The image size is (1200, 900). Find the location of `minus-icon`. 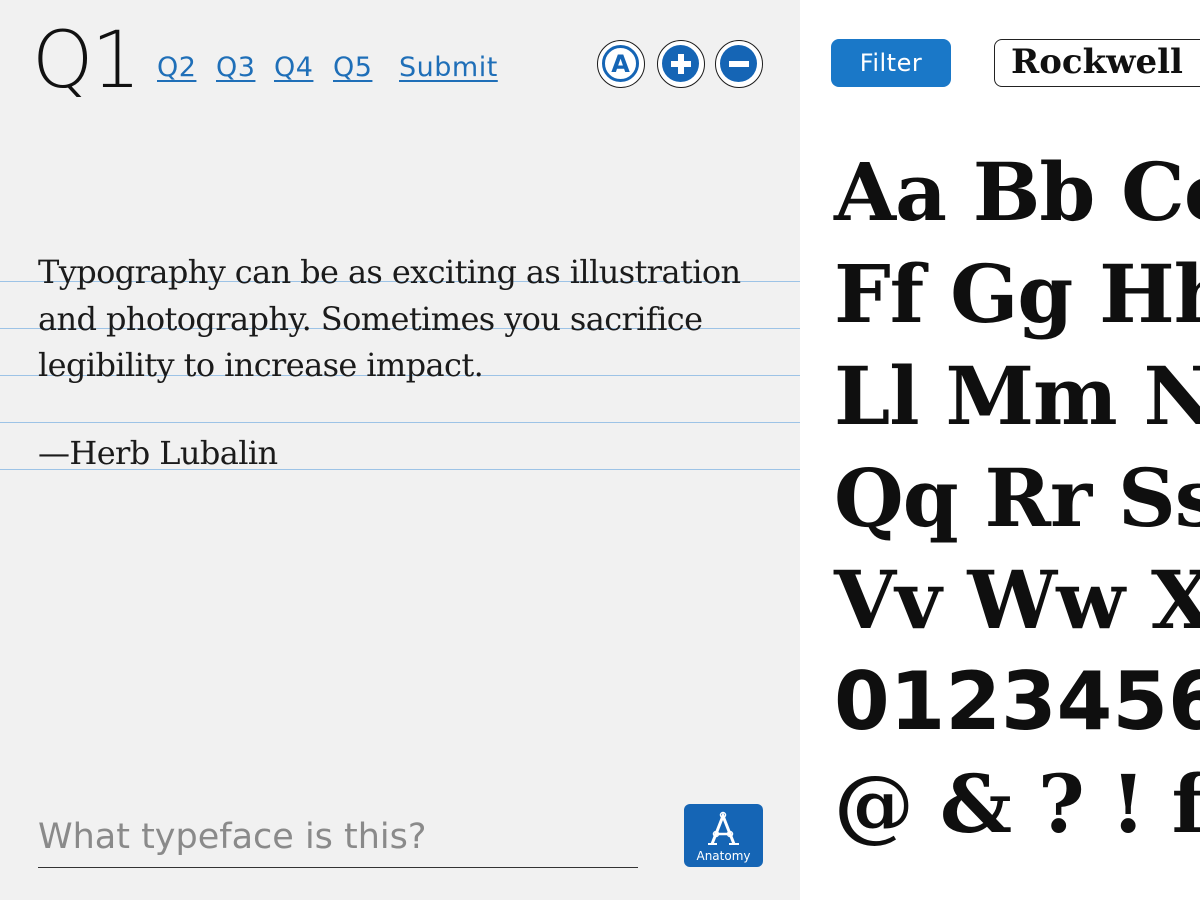

minus-icon is located at coordinates (738, 63).